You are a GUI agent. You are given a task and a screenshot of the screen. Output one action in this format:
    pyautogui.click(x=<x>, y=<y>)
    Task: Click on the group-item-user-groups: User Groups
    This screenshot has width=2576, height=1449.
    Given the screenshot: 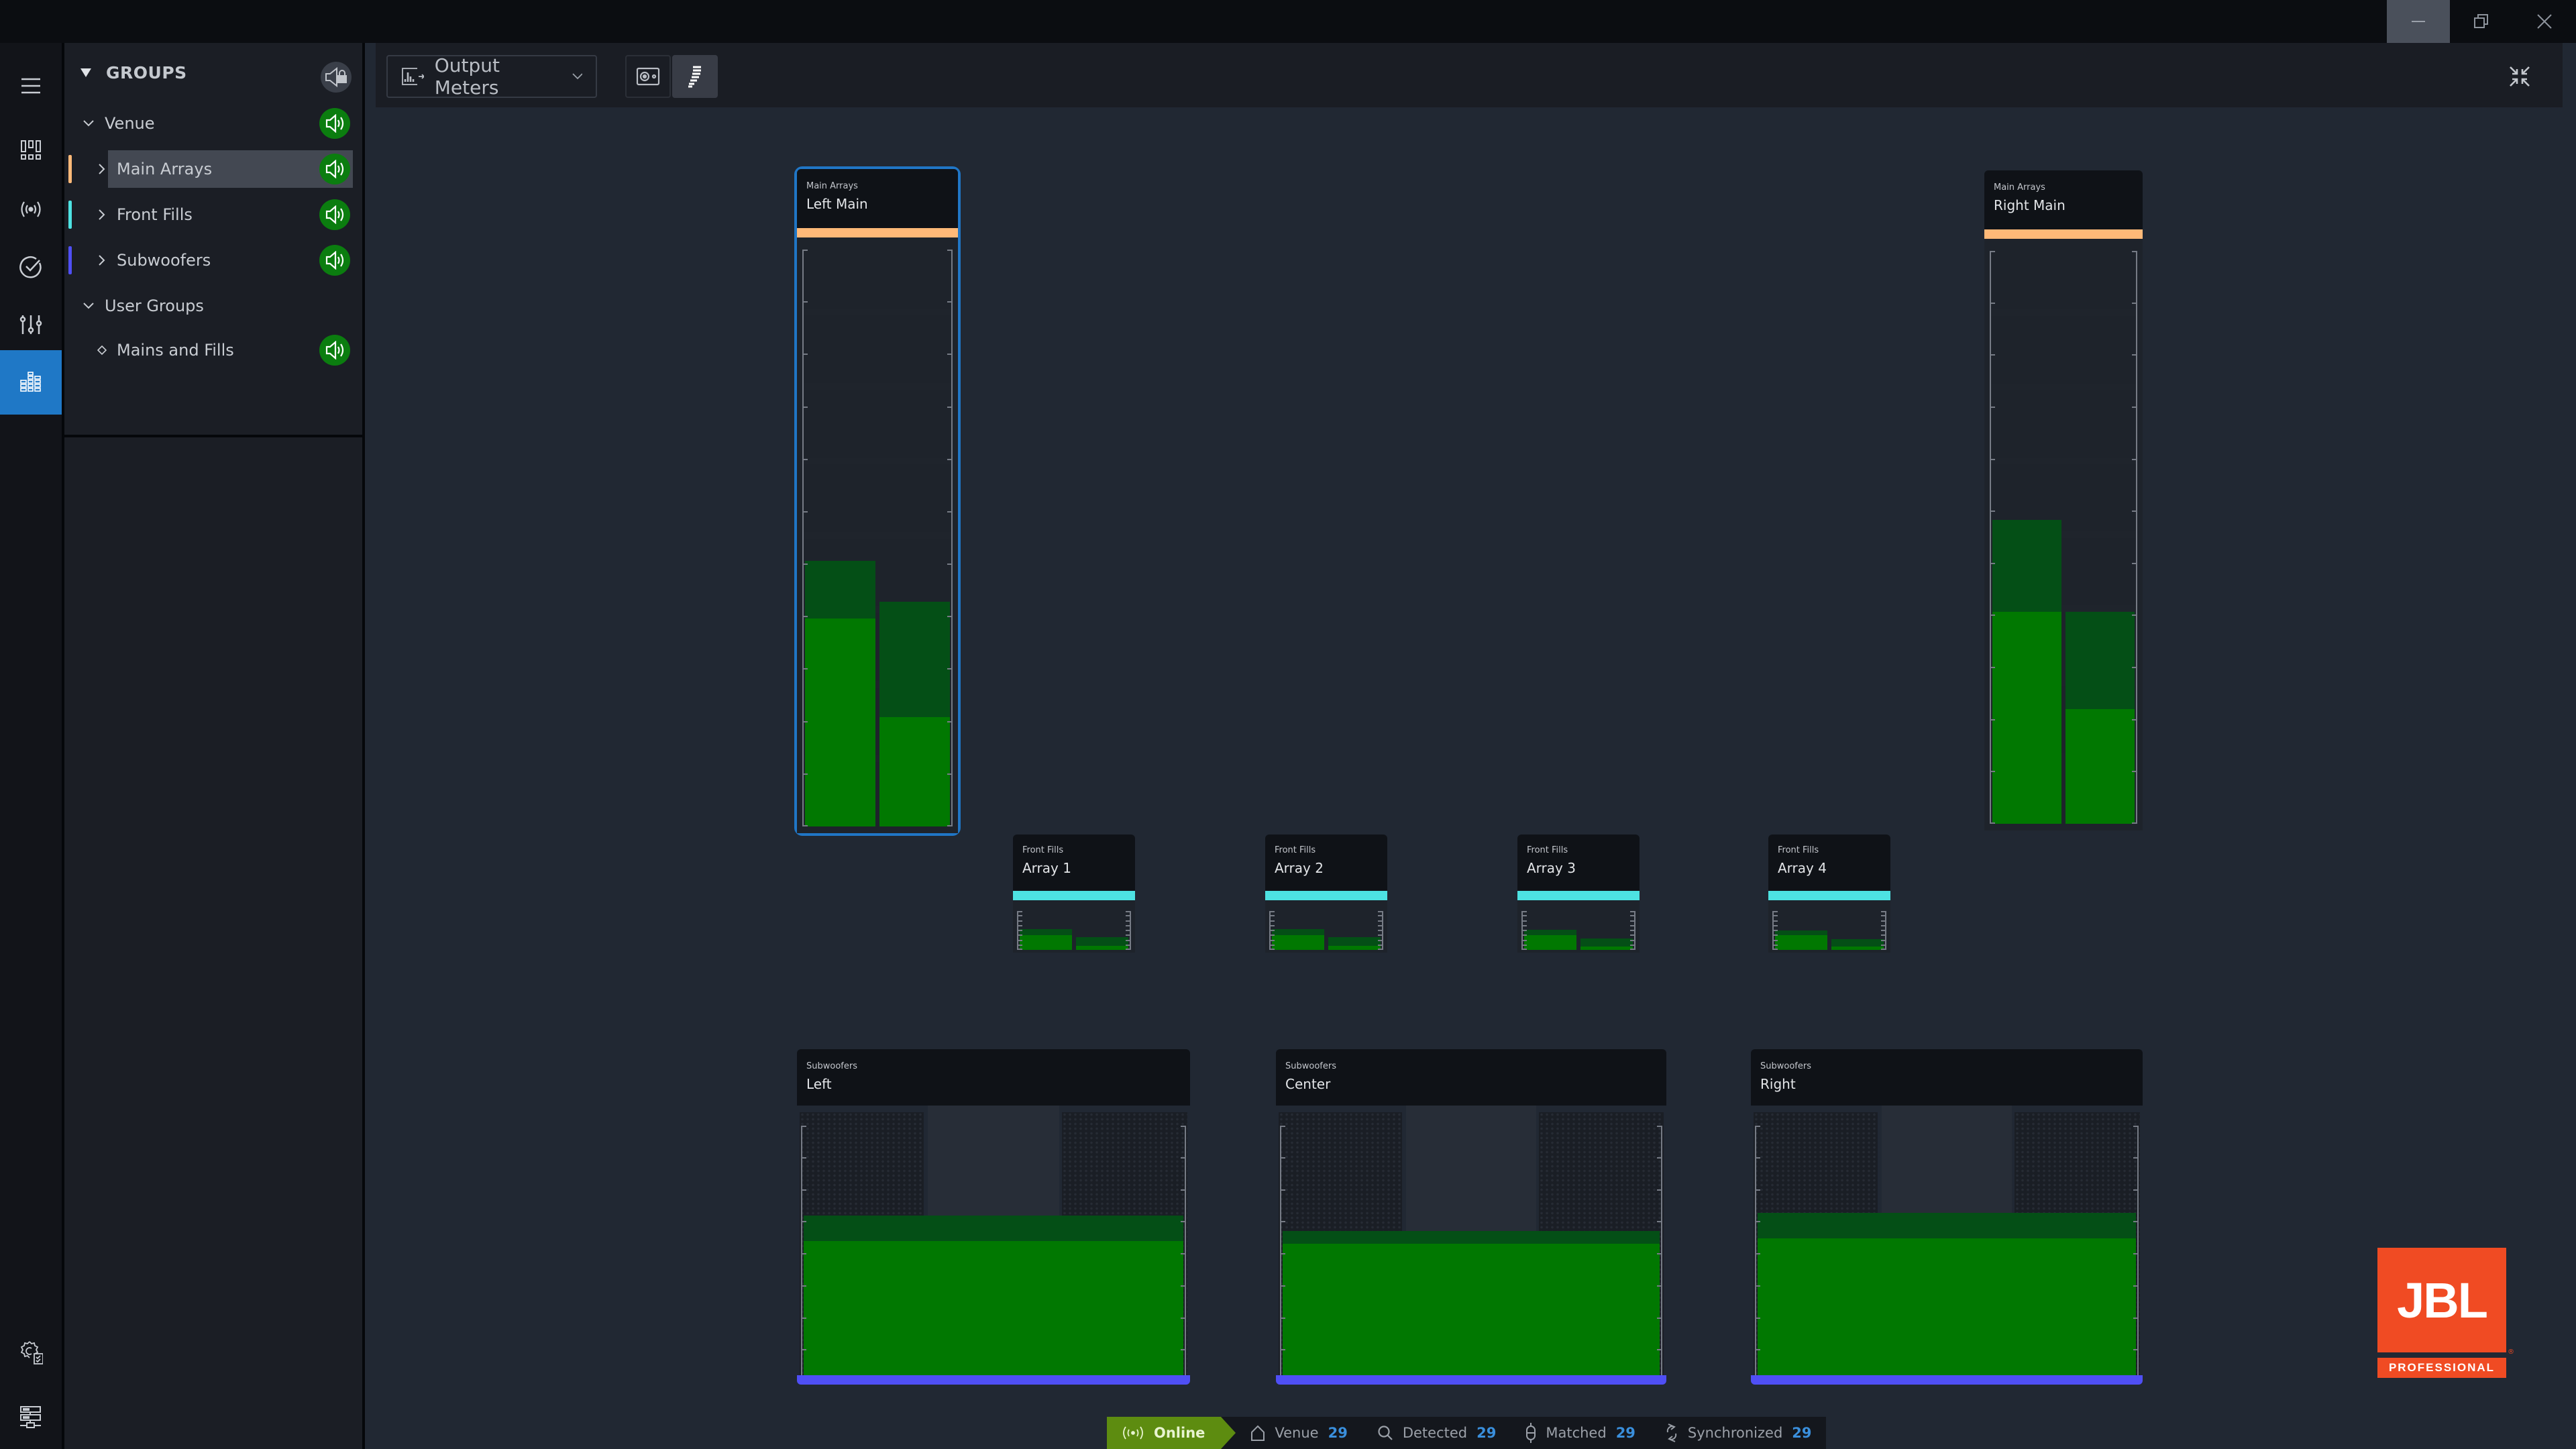 What is the action you would take?
    pyautogui.click(x=212, y=306)
    